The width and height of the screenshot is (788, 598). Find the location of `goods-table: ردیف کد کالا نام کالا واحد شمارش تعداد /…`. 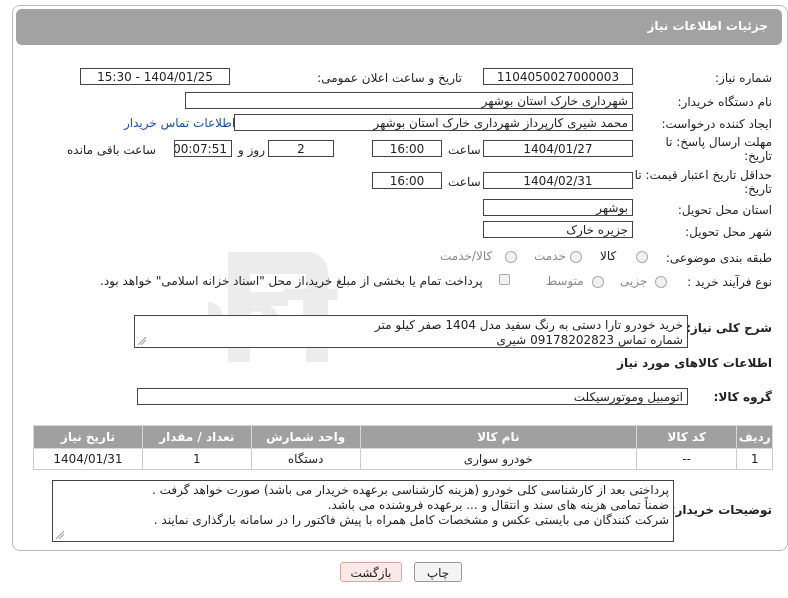

goods-table: ردیف کد کالا نام کالا واحد شمارش تعداد /… is located at coordinates (403, 447).